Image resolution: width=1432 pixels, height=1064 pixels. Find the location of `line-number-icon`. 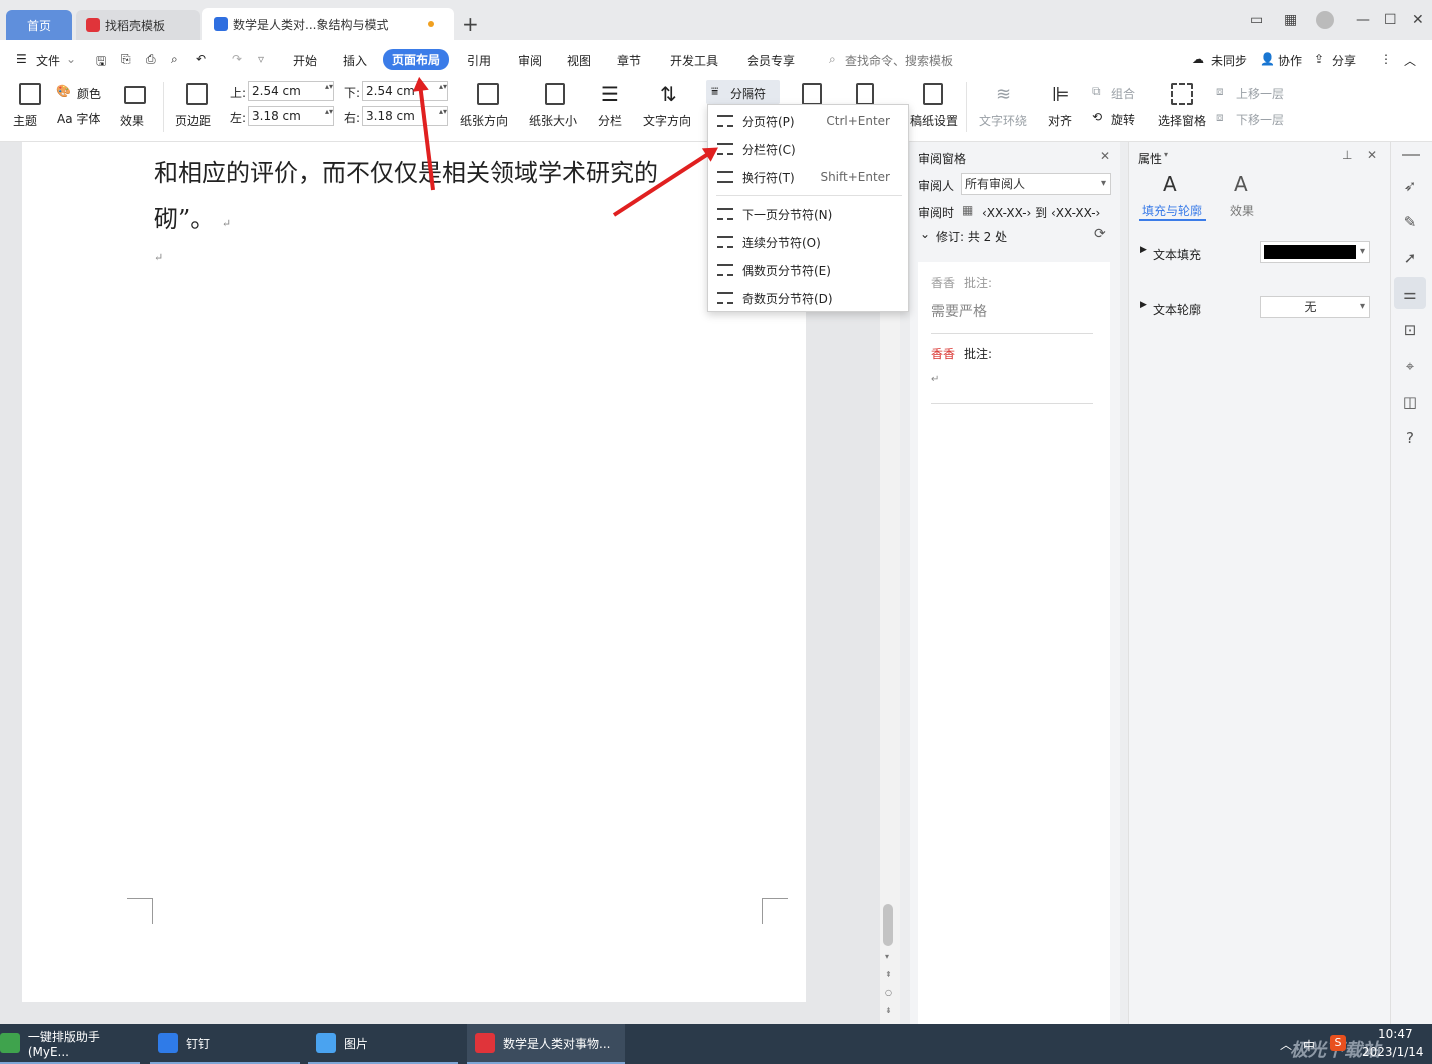

line-number-icon is located at coordinates (812, 94).